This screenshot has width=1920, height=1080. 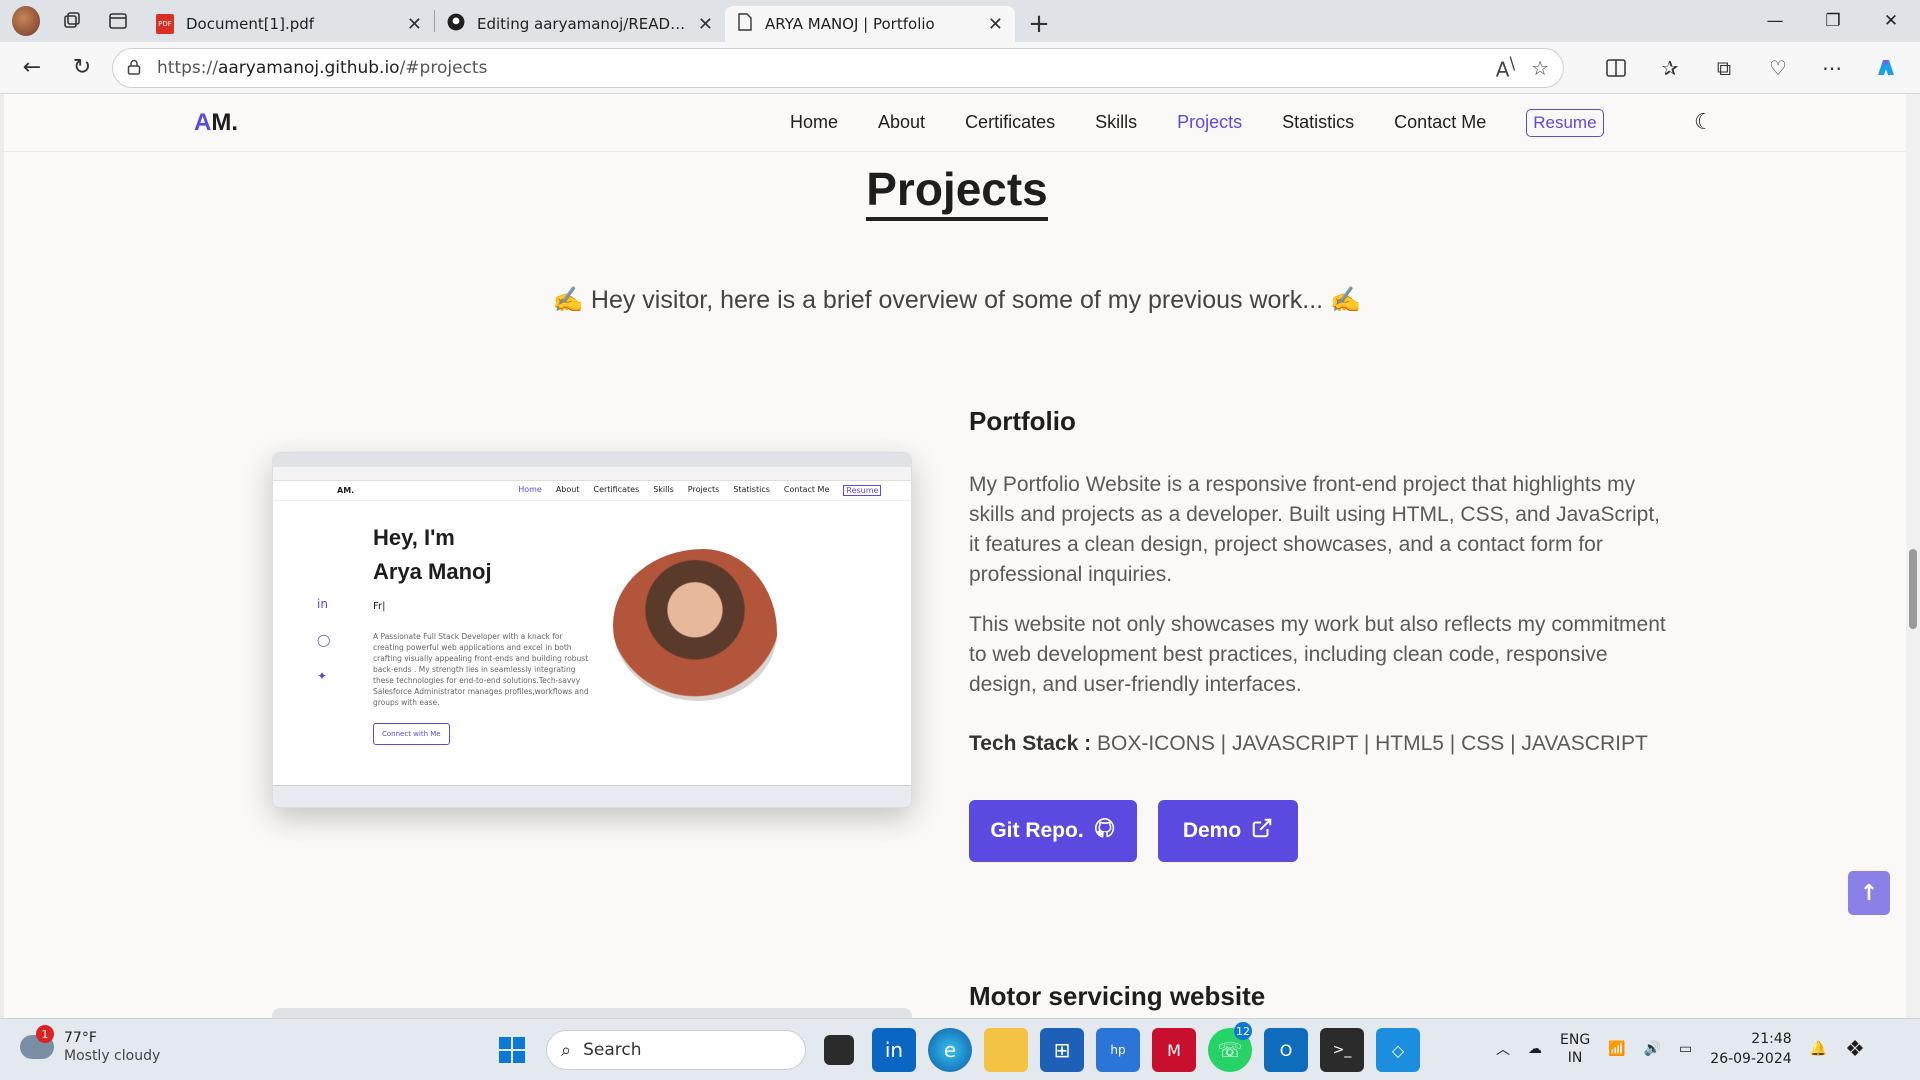 What do you see at coordinates (1540, 68) in the screenshot?
I see `favorite-star-icon: ☆` at bounding box center [1540, 68].